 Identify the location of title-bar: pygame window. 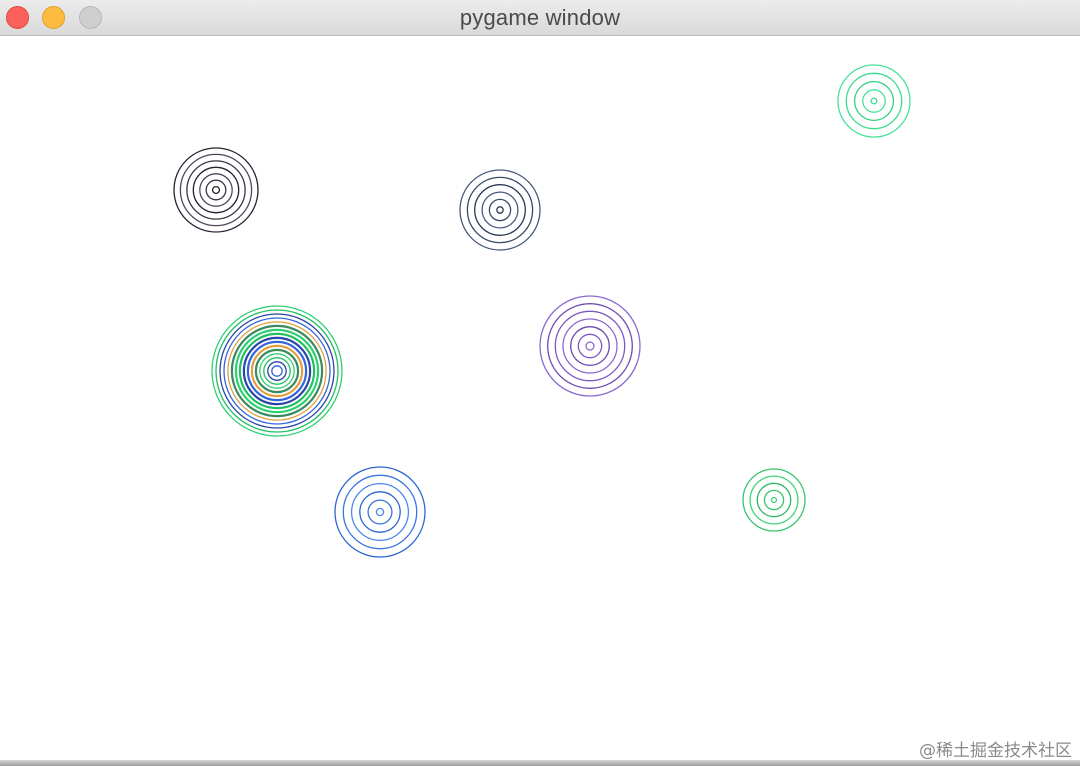
(540, 18).